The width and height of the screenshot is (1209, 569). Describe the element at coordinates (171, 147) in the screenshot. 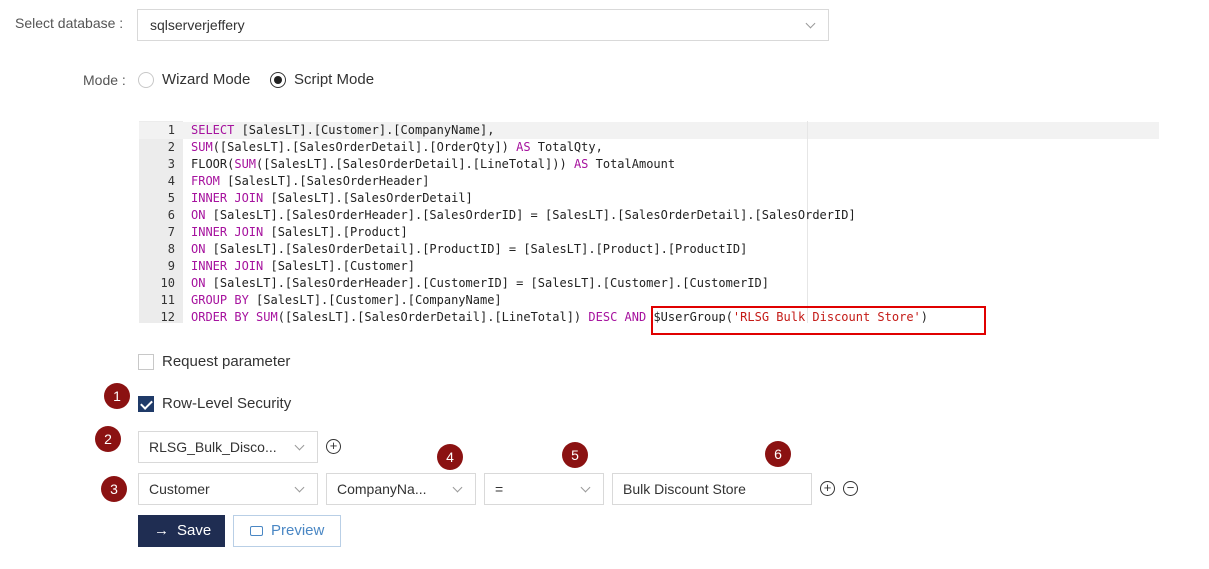

I see `line-number: 2` at that location.